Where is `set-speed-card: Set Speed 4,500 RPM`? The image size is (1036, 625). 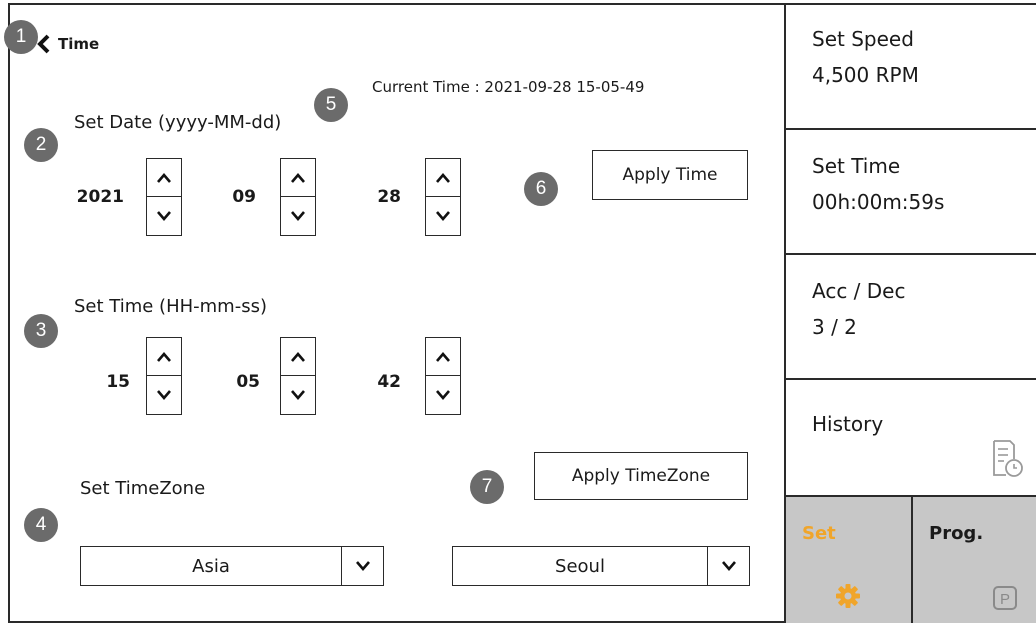
set-speed-card: Set Speed 4,500 RPM is located at coordinates (911, 66).